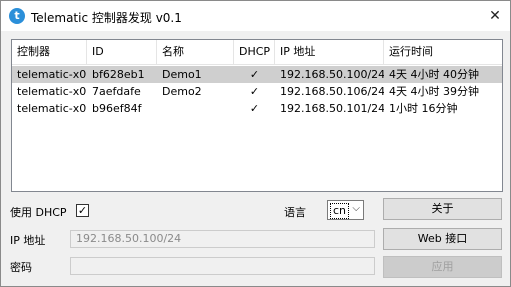 Image resolution: width=511 pixels, height=287 pixels. What do you see at coordinates (255, 16) in the screenshot?
I see `title-bar: t Telematic 控制器发现 v0.1 ✕` at bounding box center [255, 16].